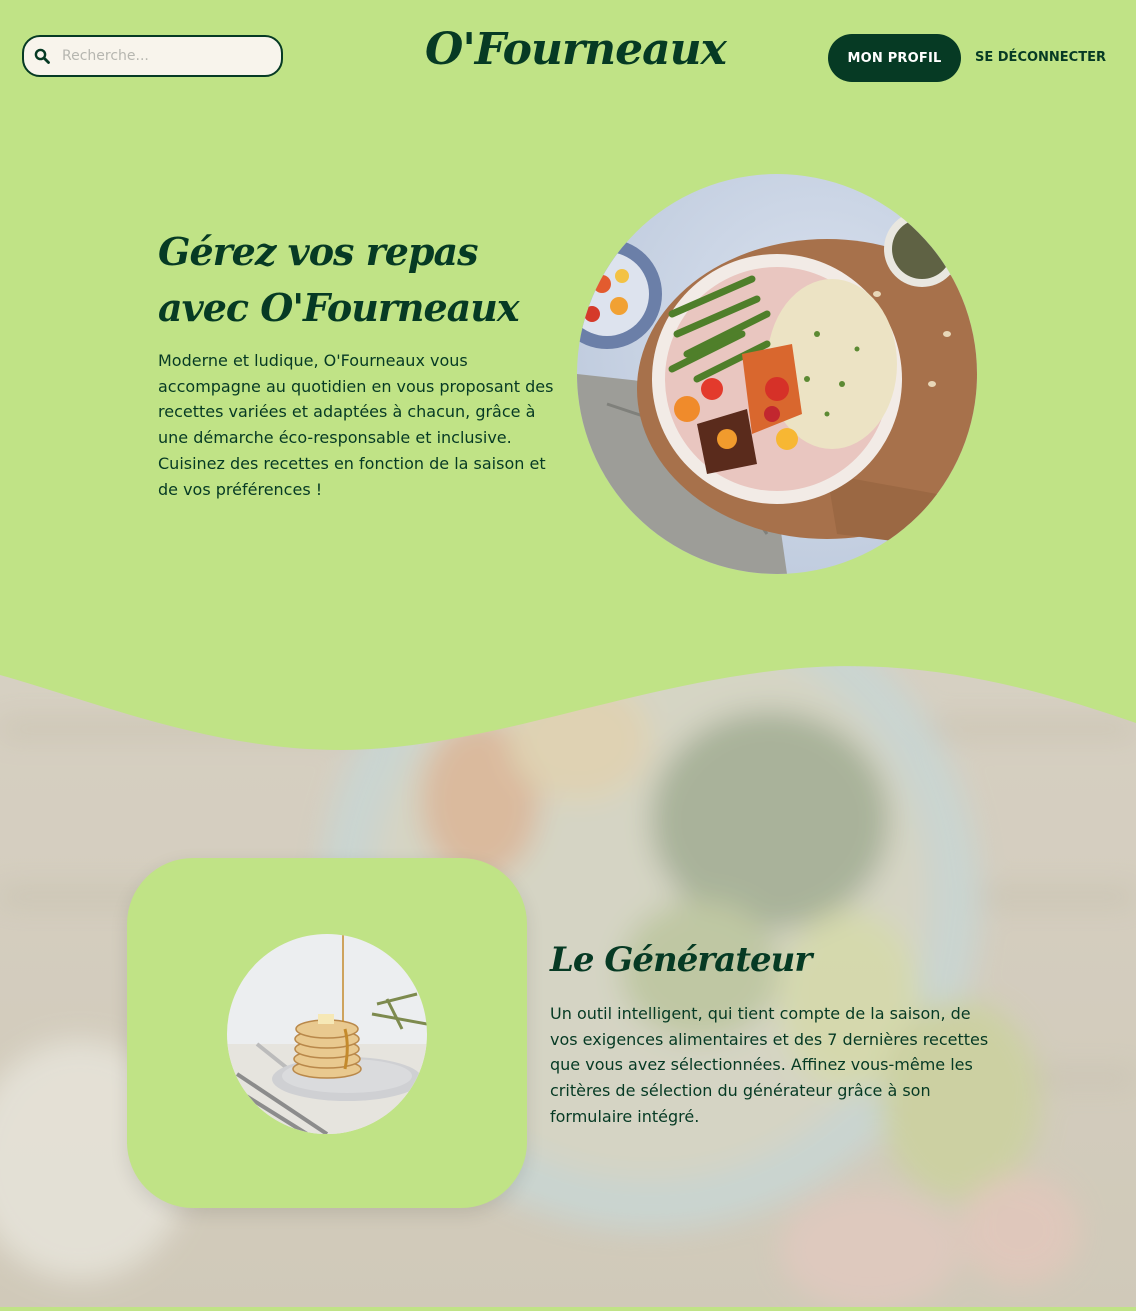  I want to click on search-icon, so click(42, 56).